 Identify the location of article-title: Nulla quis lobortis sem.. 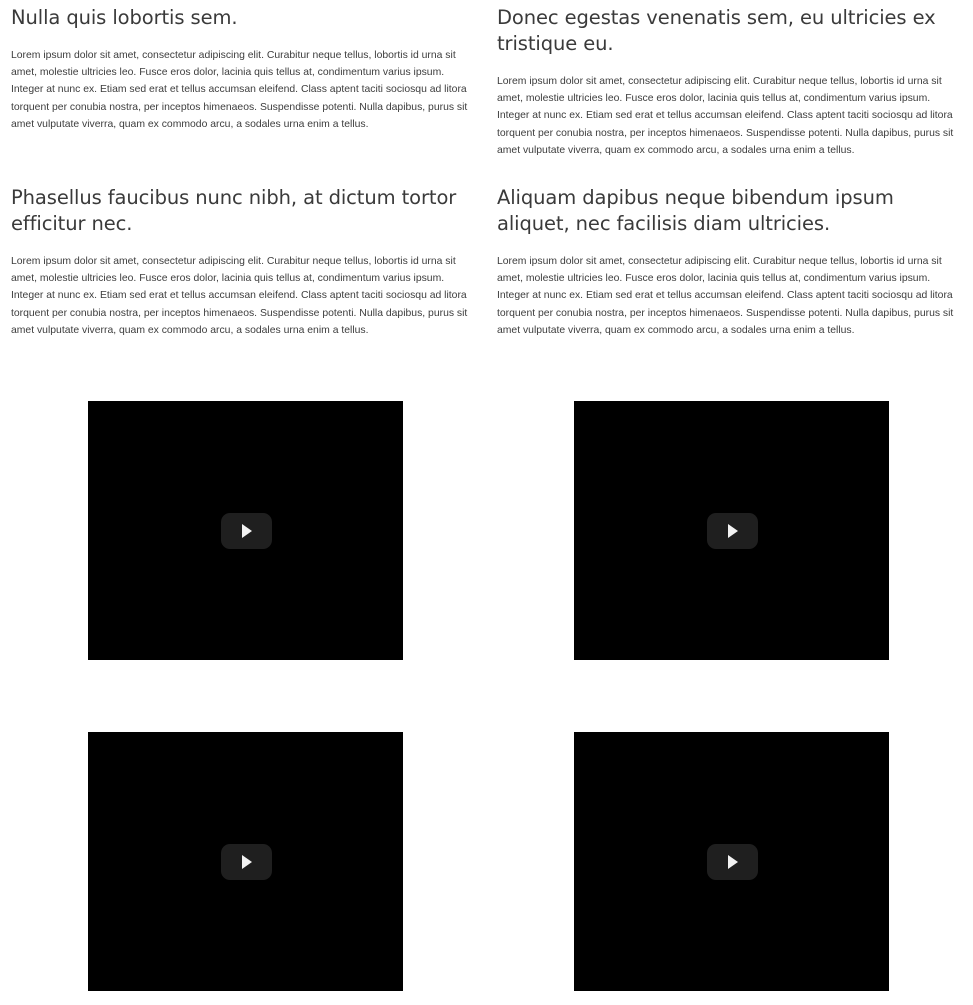
(124, 17).